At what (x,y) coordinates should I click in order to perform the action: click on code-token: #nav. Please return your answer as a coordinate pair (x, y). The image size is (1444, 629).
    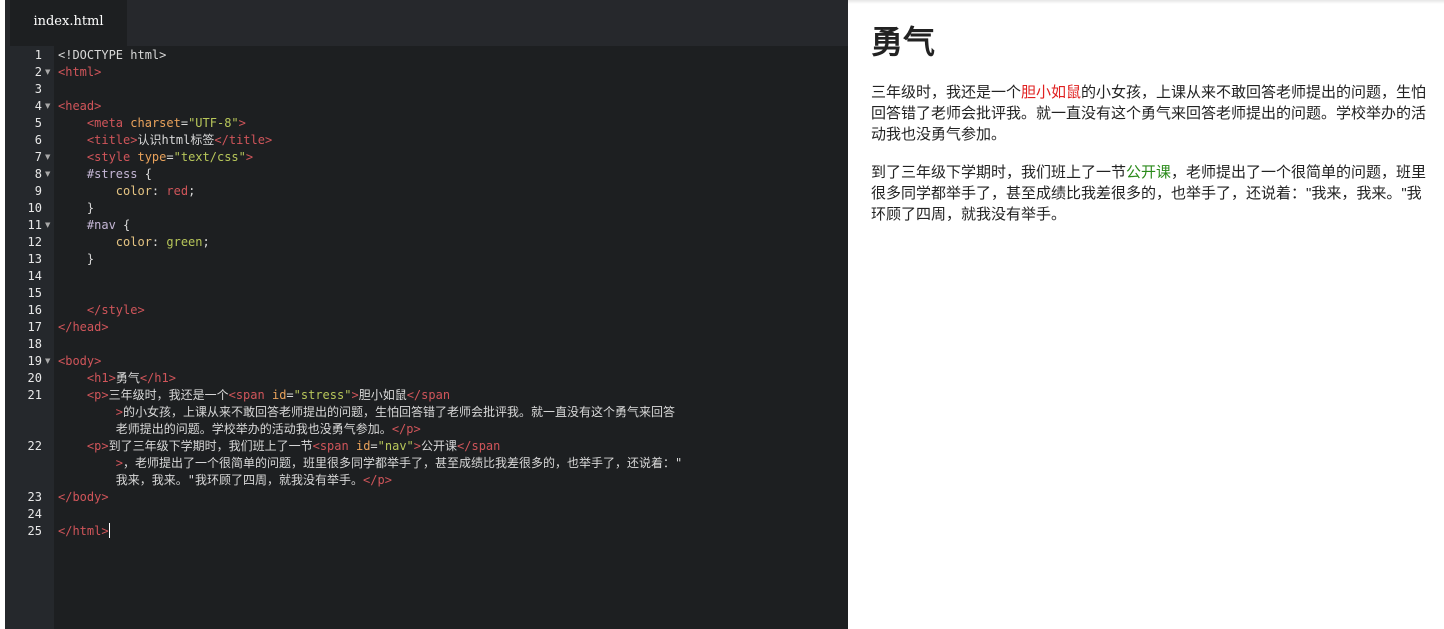
    Looking at the image, I should click on (101, 225).